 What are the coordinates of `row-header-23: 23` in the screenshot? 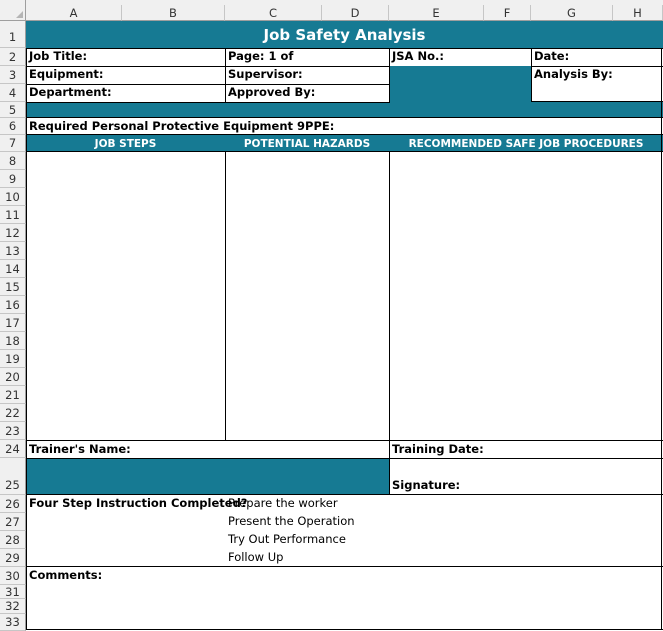 It's located at (13, 431).